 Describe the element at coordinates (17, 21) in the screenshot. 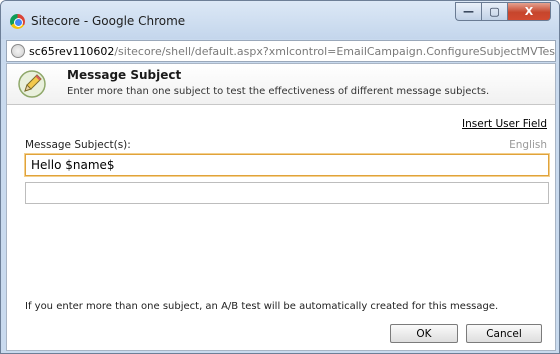

I see `chrome-icon` at that location.